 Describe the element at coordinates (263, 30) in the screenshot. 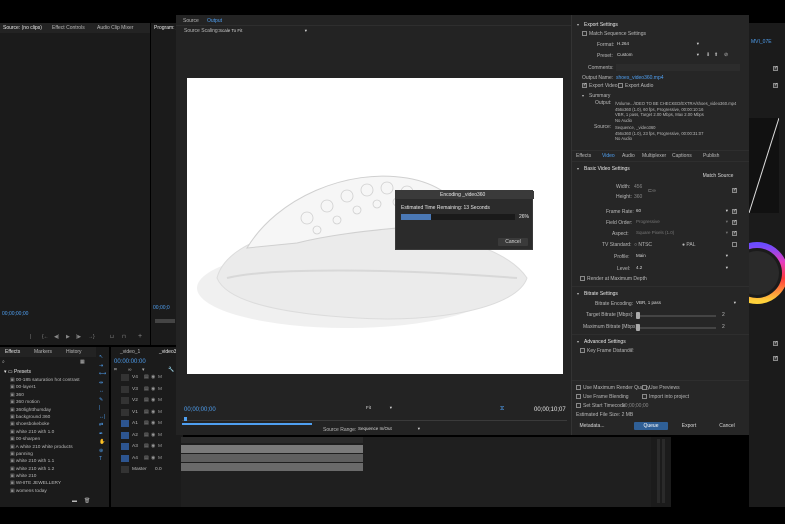

I see `source-scaling-select: Scale To Fit ▾` at that location.